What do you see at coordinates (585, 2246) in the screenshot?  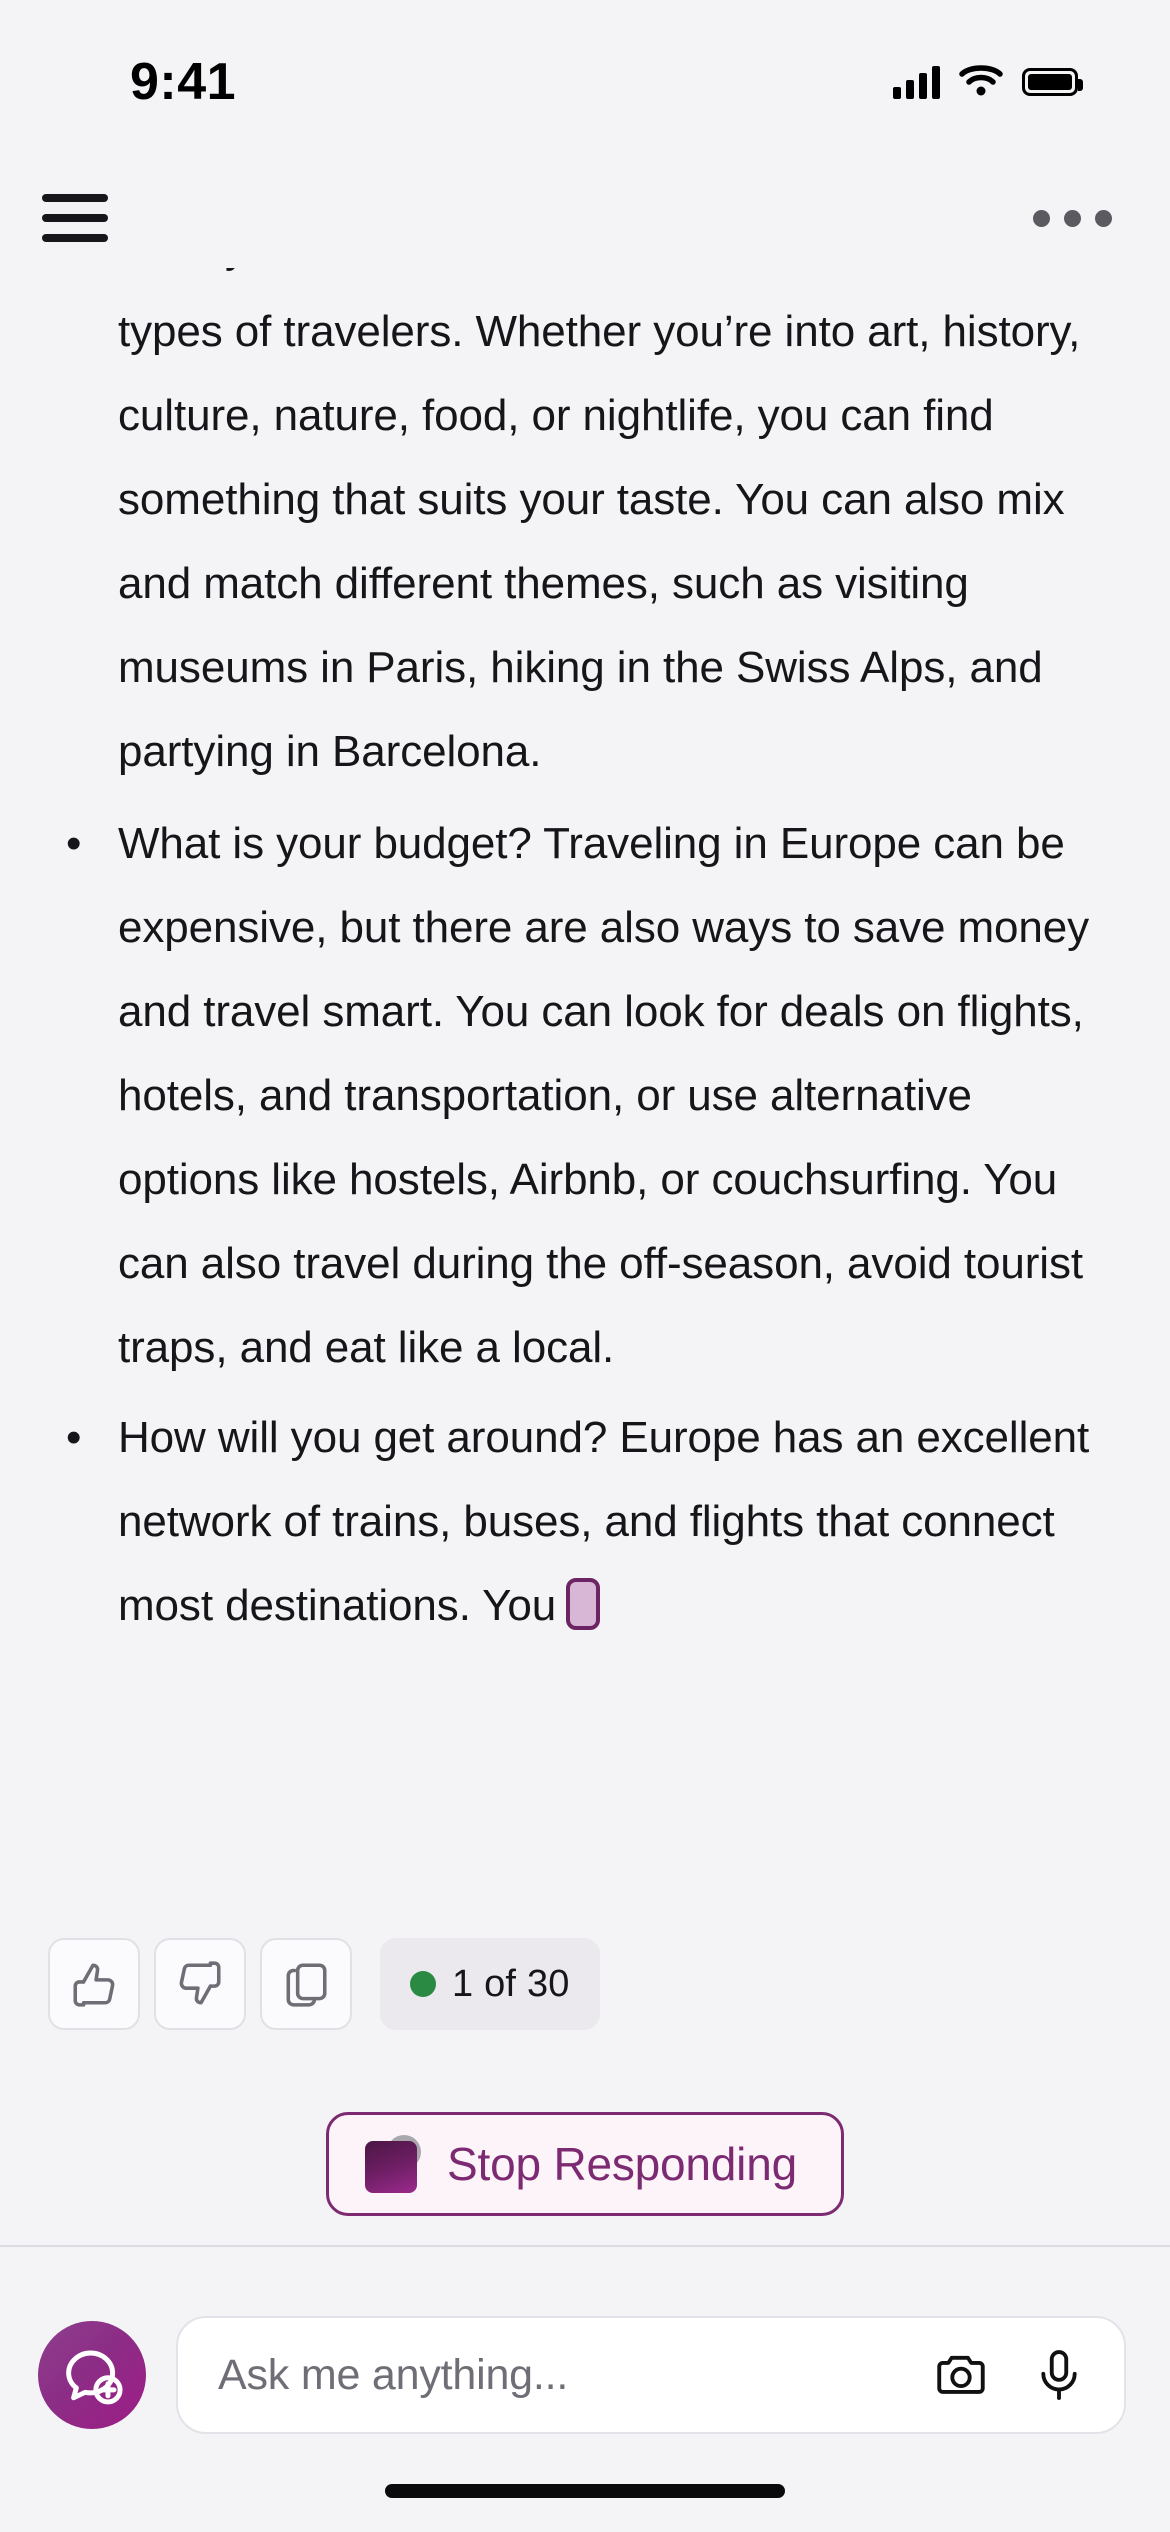 I see `composer-divider` at bounding box center [585, 2246].